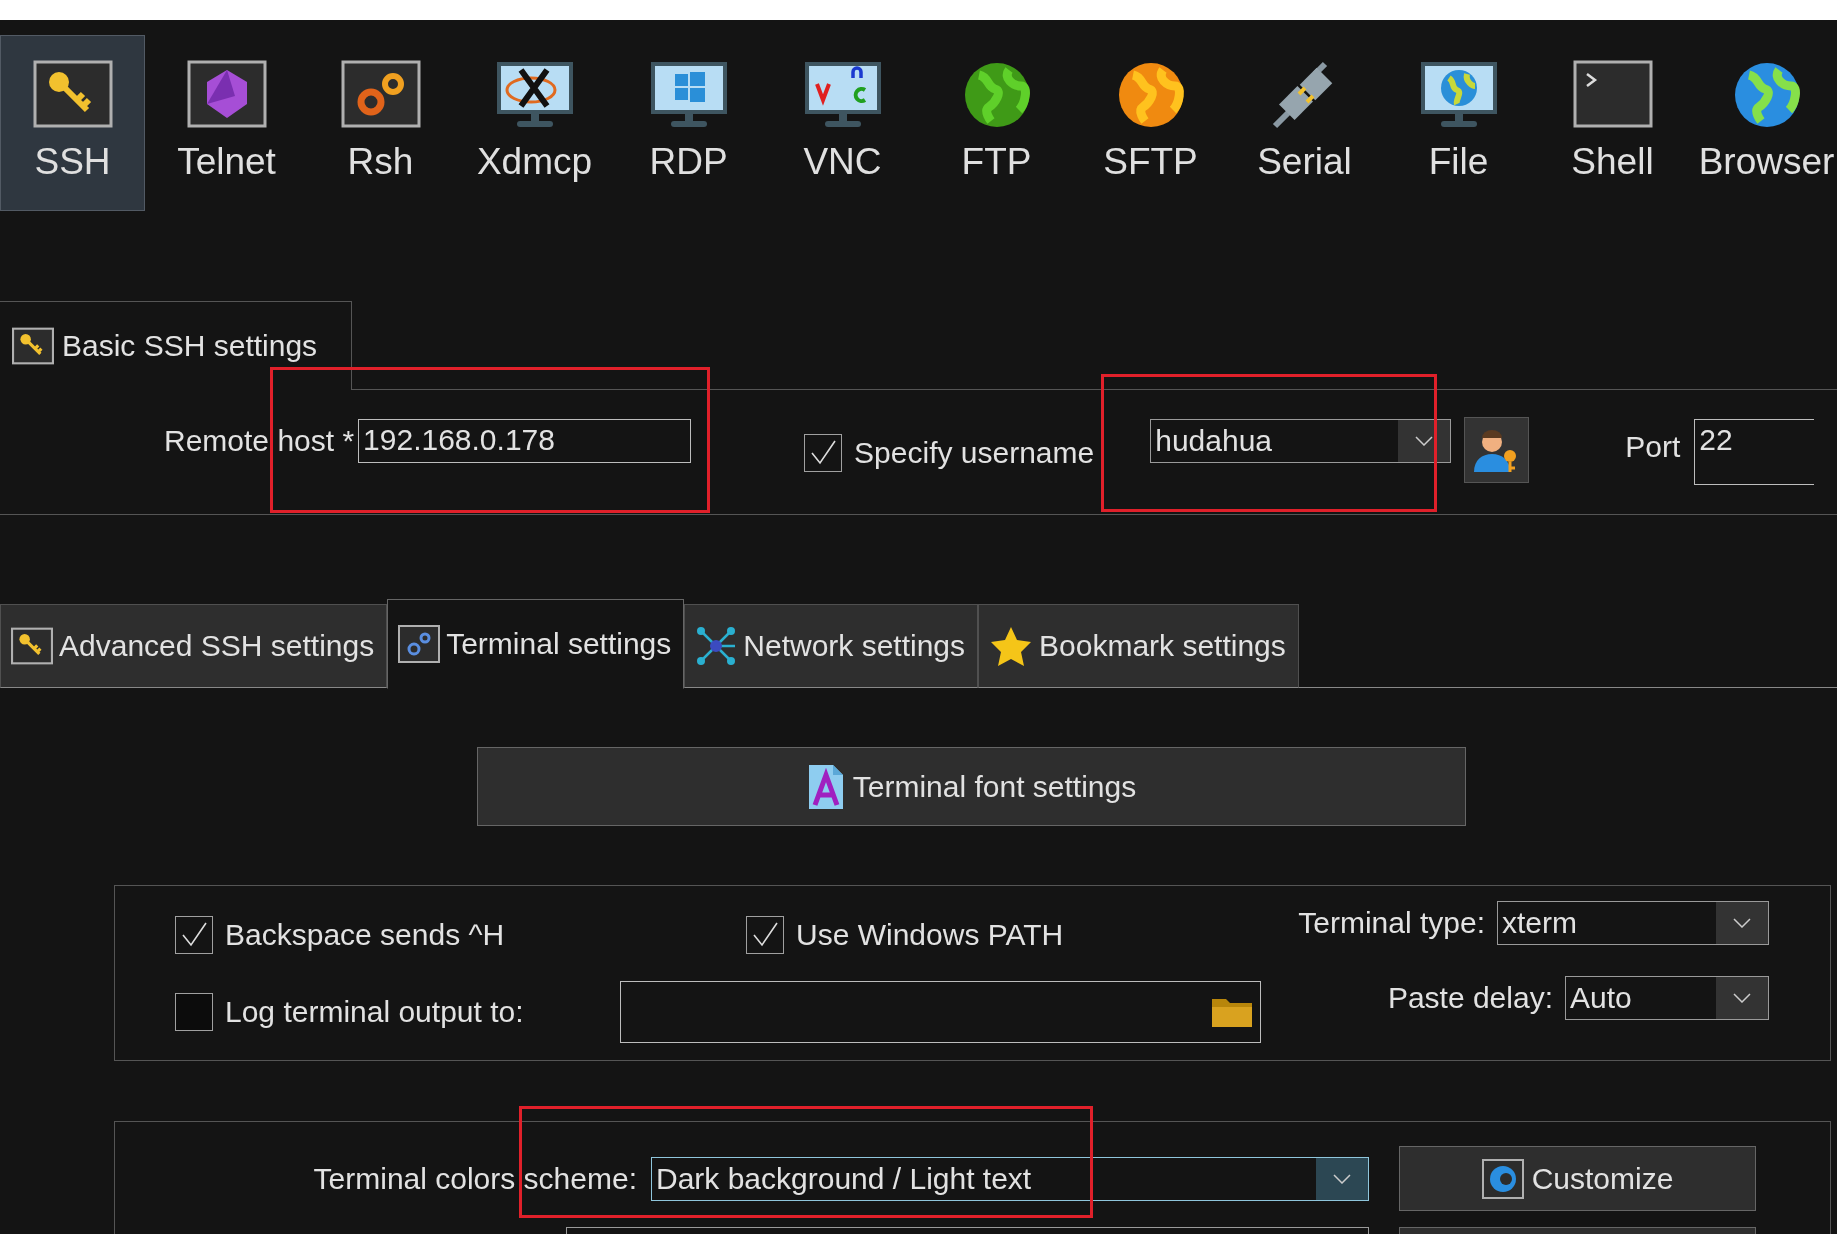 The image size is (1837, 1234). What do you see at coordinates (996, 123) in the screenshot?
I see `toolbar-button: FTP` at bounding box center [996, 123].